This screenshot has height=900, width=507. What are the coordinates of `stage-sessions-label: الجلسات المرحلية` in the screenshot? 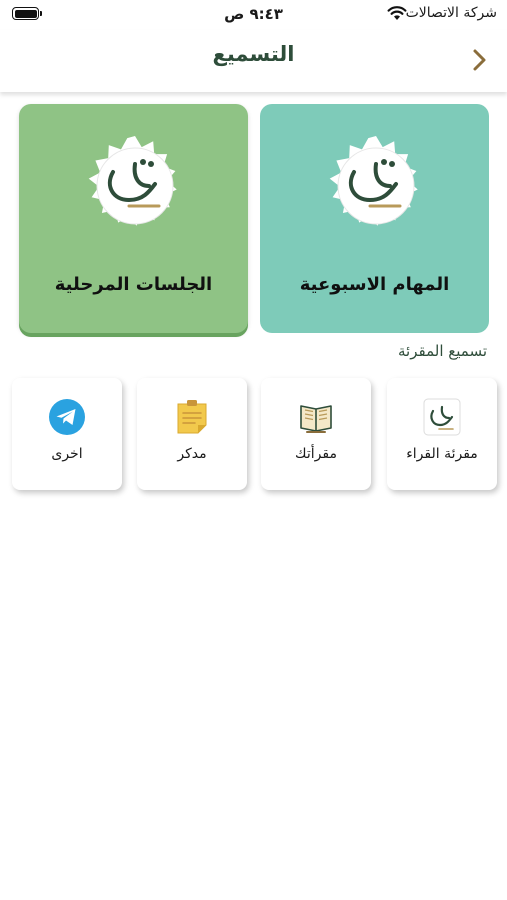 It's located at (133, 284).